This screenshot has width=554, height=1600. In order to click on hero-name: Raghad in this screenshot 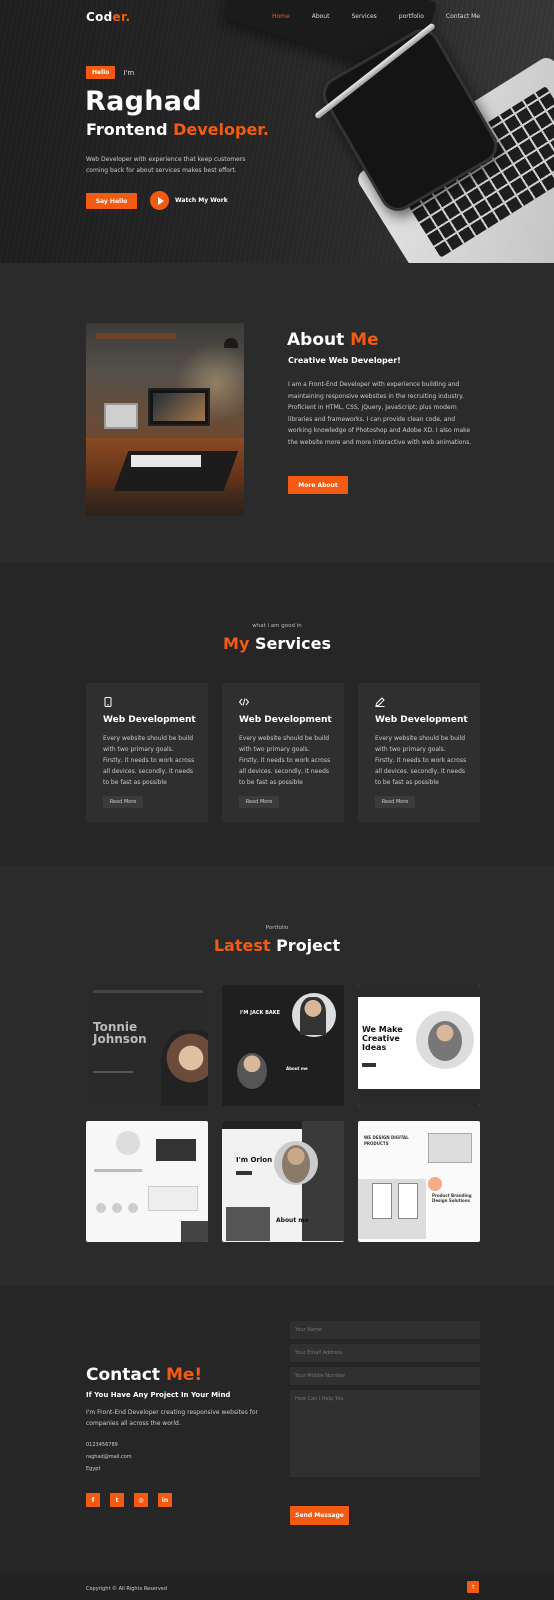, I will do `click(143, 101)`.